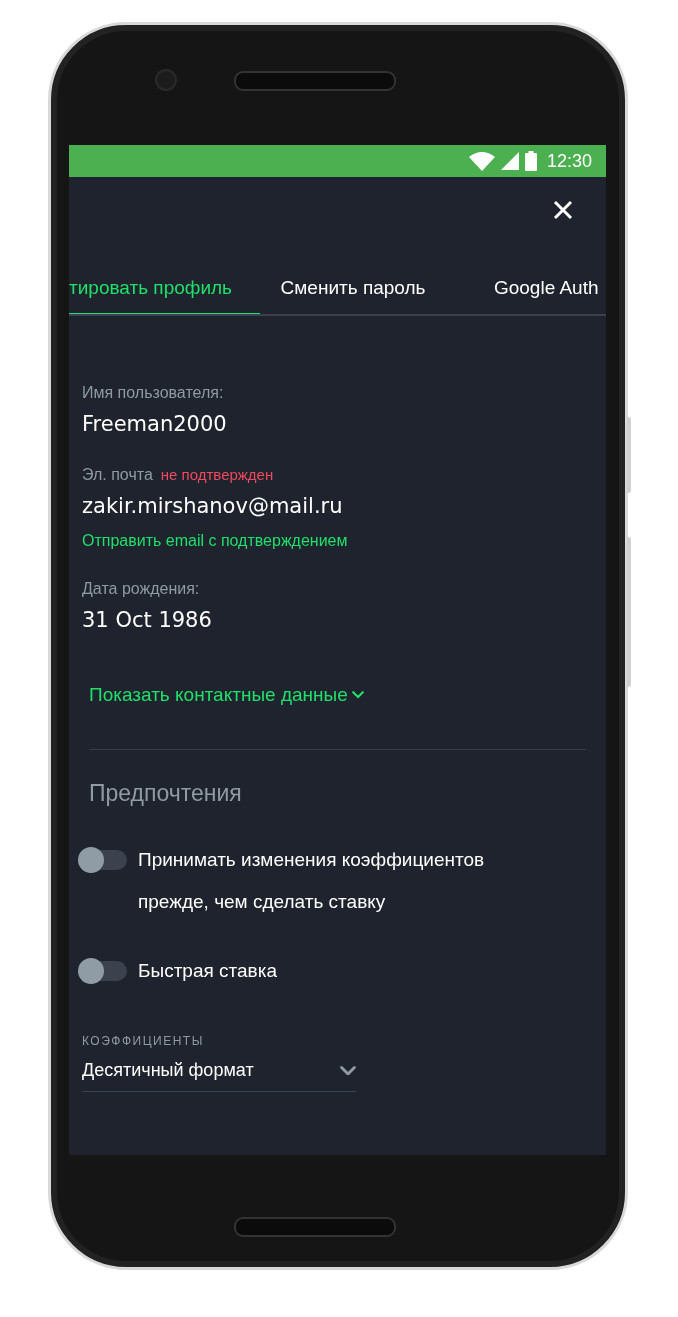 This screenshot has width=678, height=1317. I want to click on wifi-icon, so click(481, 161).